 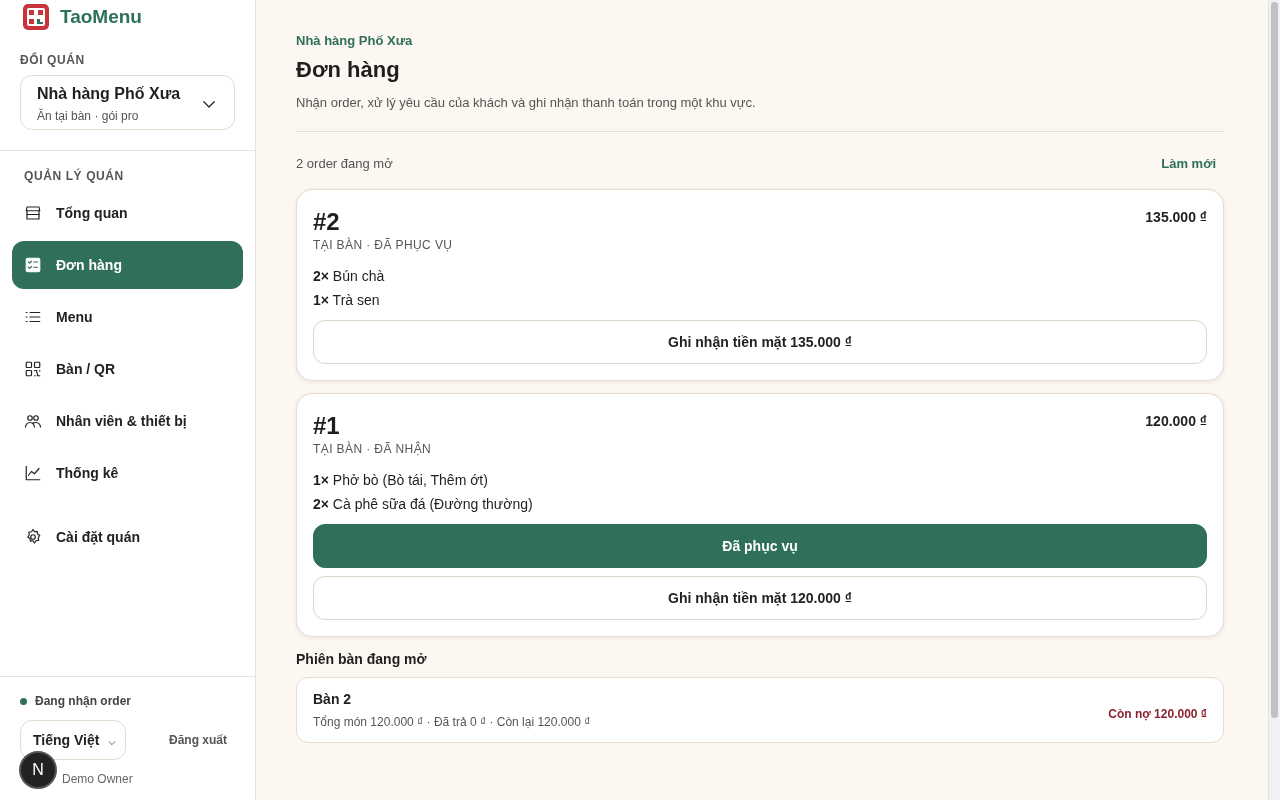 What do you see at coordinates (33, 421) in the screenshot?
I see `people-icon` at bounding box center [33, 421].